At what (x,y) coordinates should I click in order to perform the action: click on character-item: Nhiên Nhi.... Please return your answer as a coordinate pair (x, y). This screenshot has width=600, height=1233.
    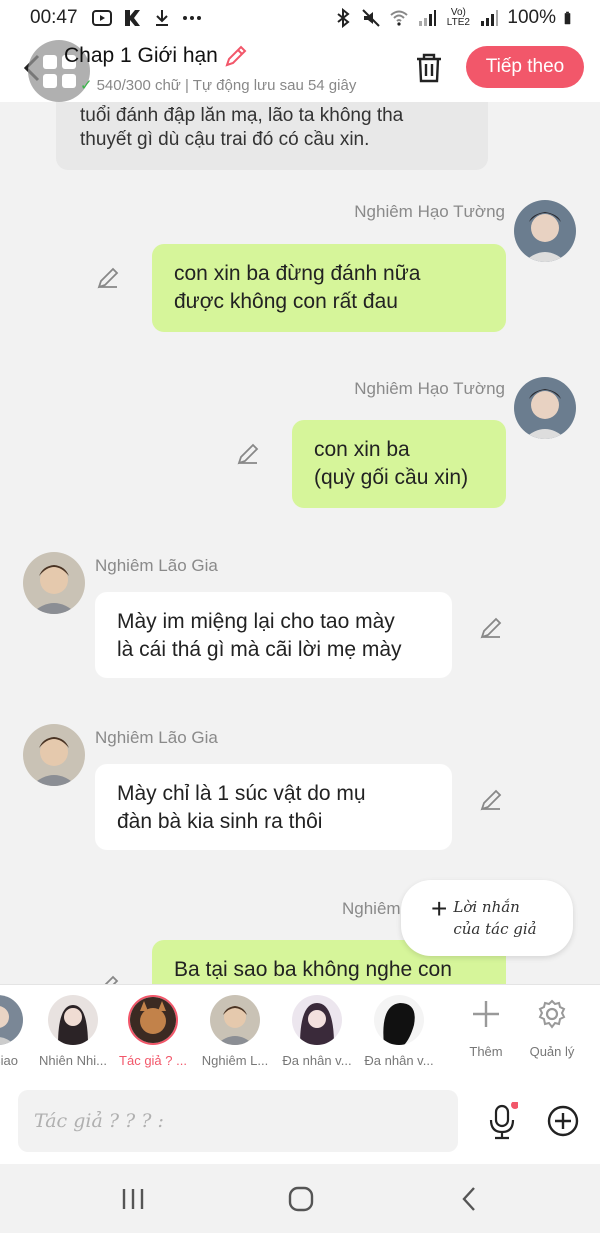
    Looking at the image, I should click on (73, 1031).